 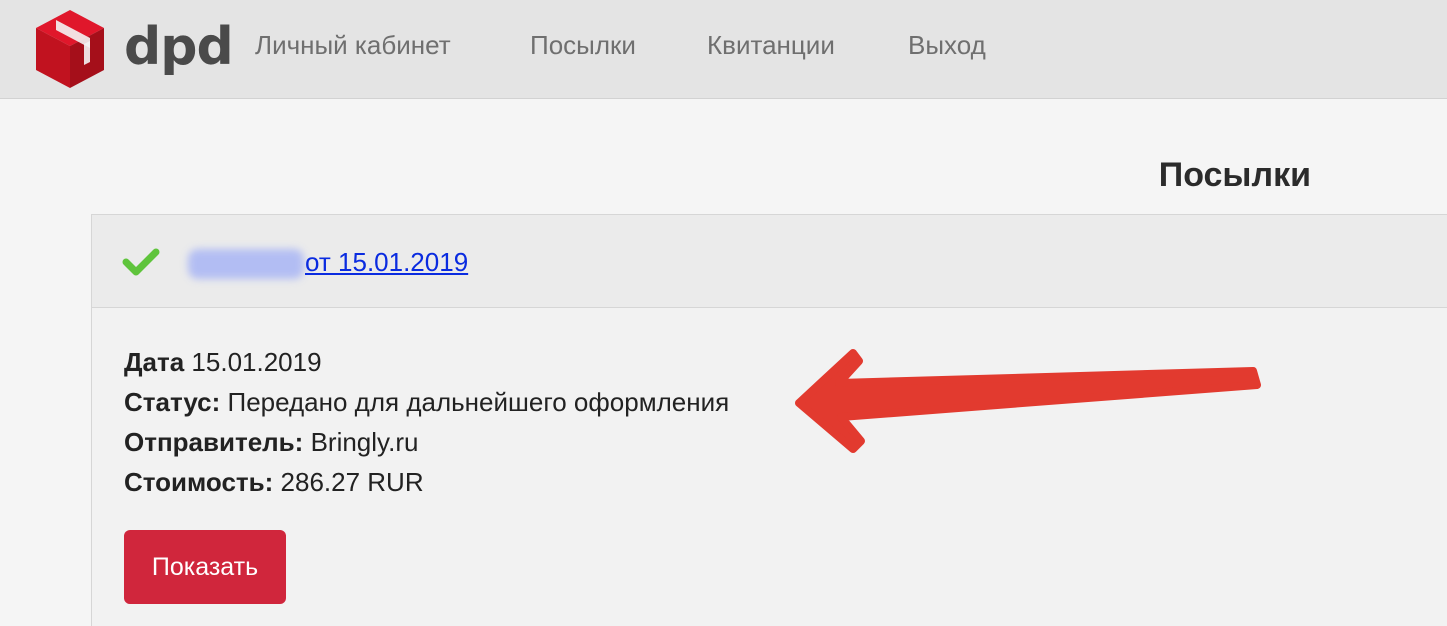 I want to click on sender-value: Bringly.ru, so click(x=364, y=442).